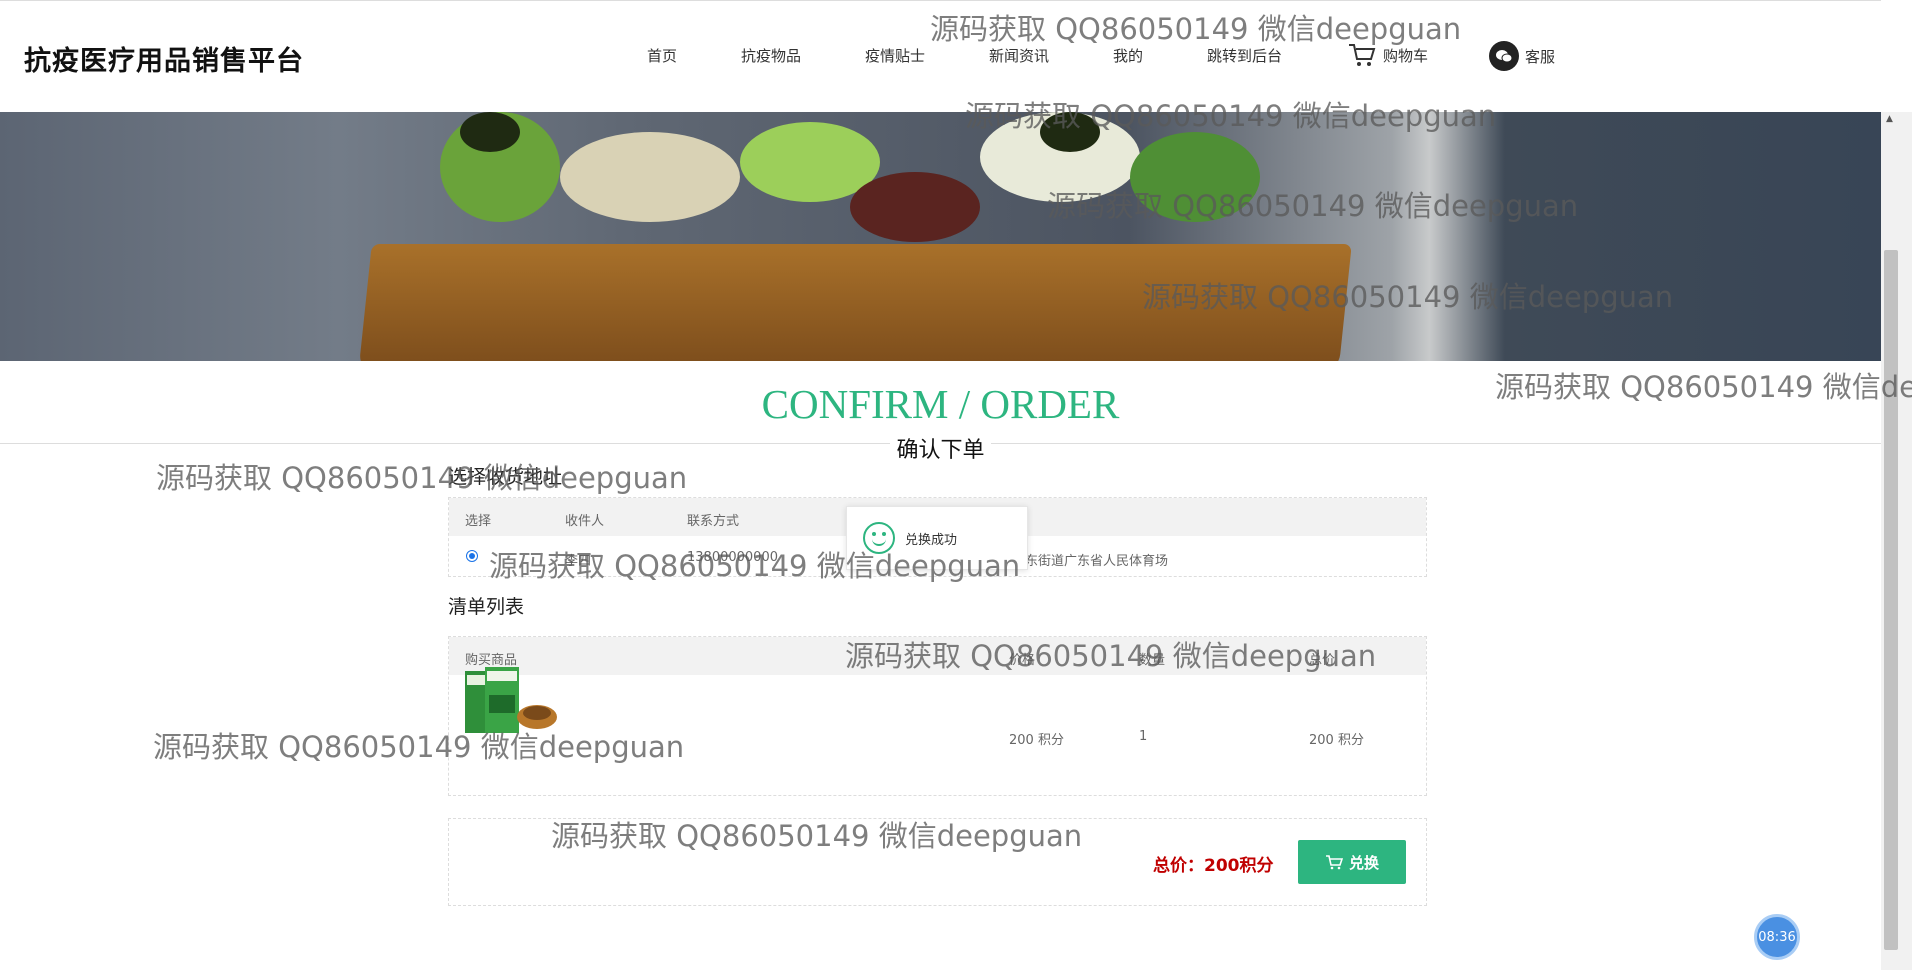 This screenshot has height=970, width=1912. I want to click on banner-food, so click(855, 302).